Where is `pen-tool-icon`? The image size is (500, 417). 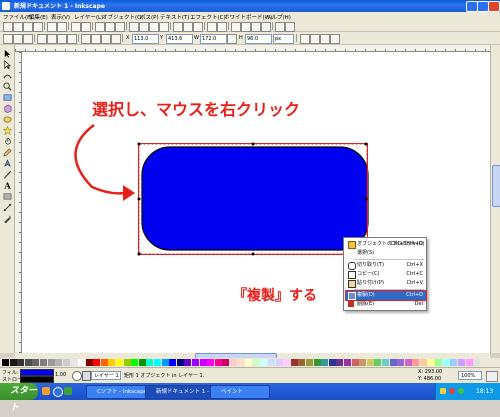
pen-tool-icon is located at coordinates (7, 163).